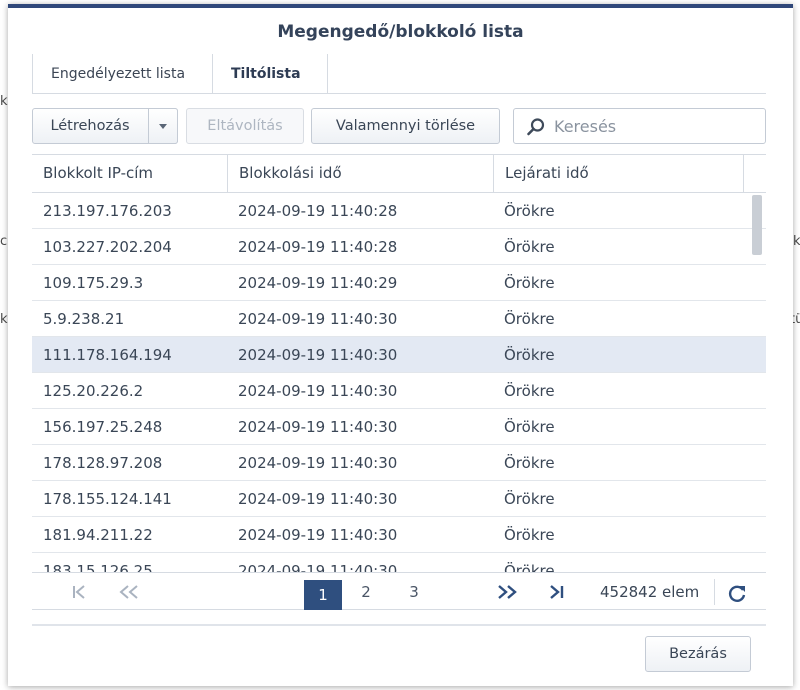  What do you see at coordinates (323, 595) in the screenshot?
I see `page-button-1: 1` at bounding box center [323, 595].